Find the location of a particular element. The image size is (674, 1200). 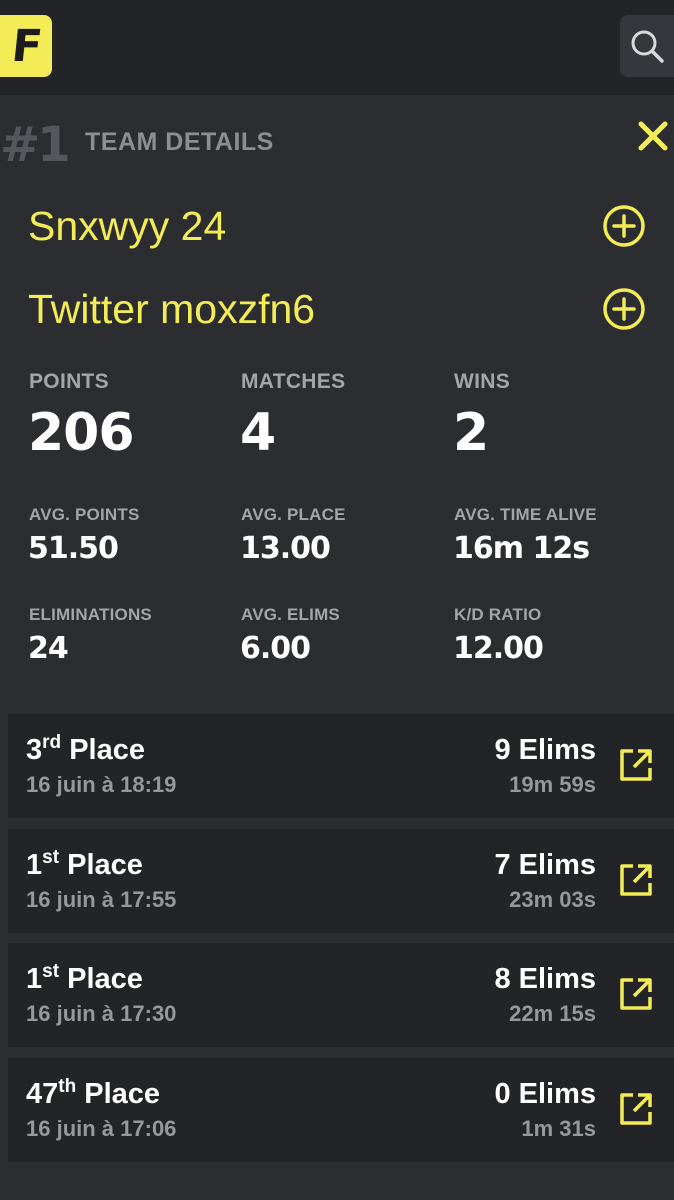

stat-label-kd-ratio: K/D RATIO is located at coordinates (498, 614).